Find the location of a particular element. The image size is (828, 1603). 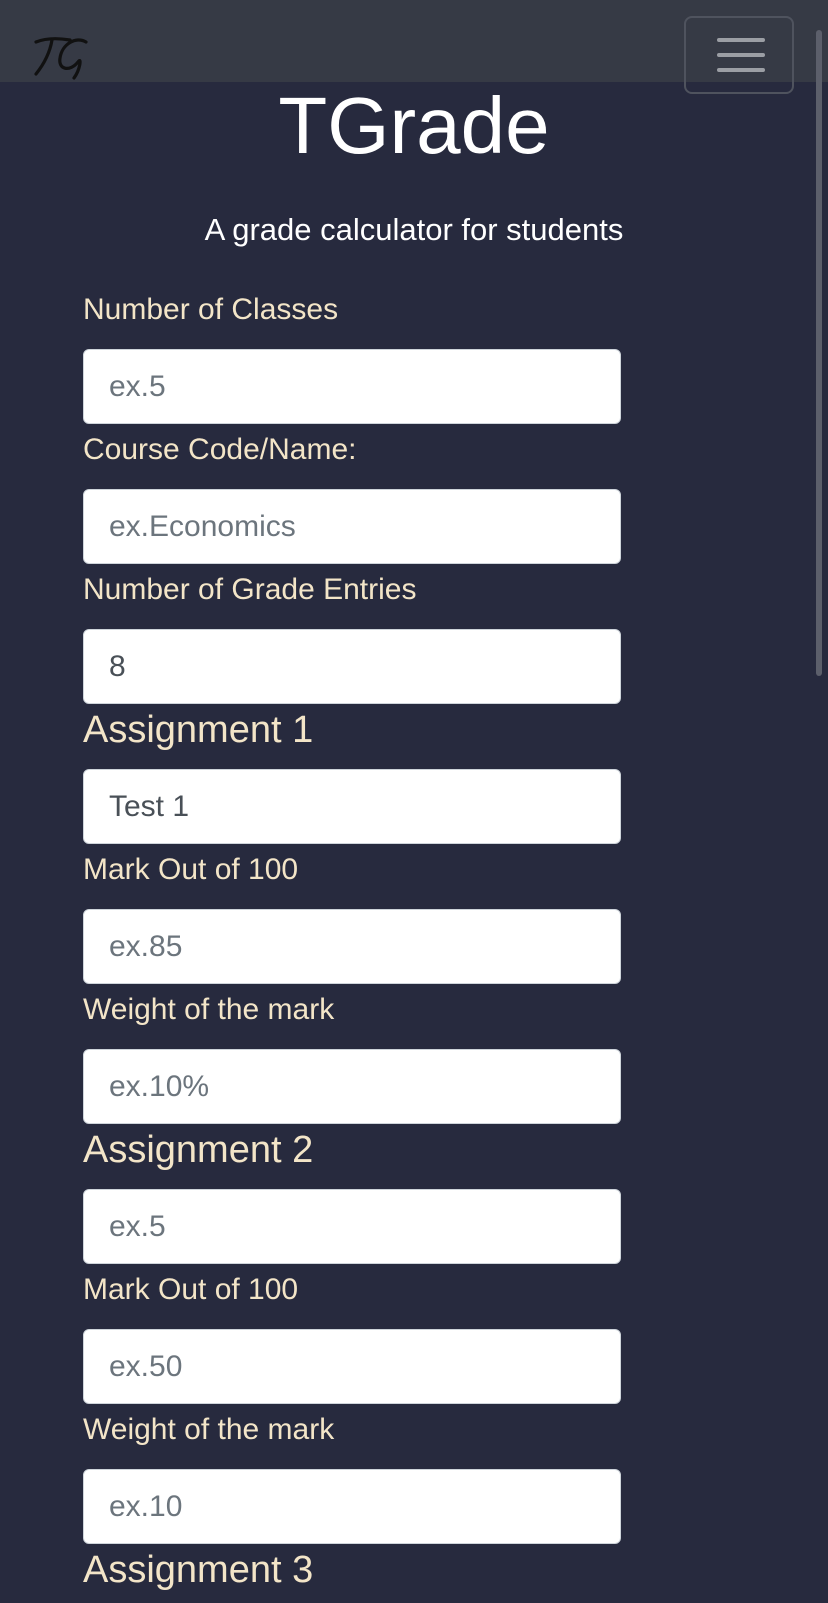

tg-logo is located at coordinates (60, 56).